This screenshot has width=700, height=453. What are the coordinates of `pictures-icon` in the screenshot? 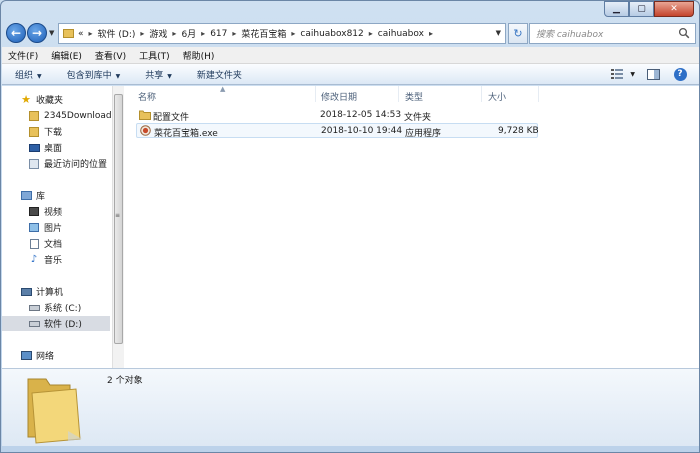 It's located at (34, 227).